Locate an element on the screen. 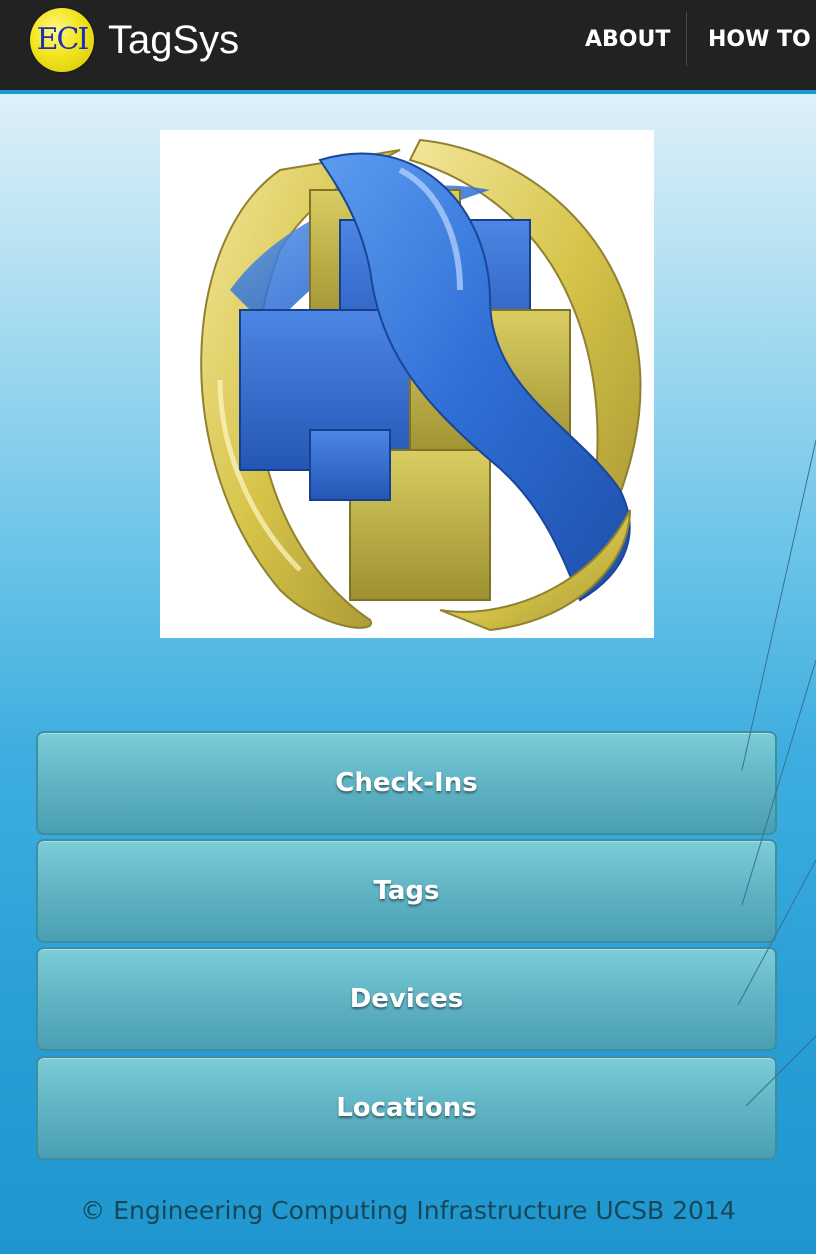  locations-label: Locations is located at coordinates (406, 1108).